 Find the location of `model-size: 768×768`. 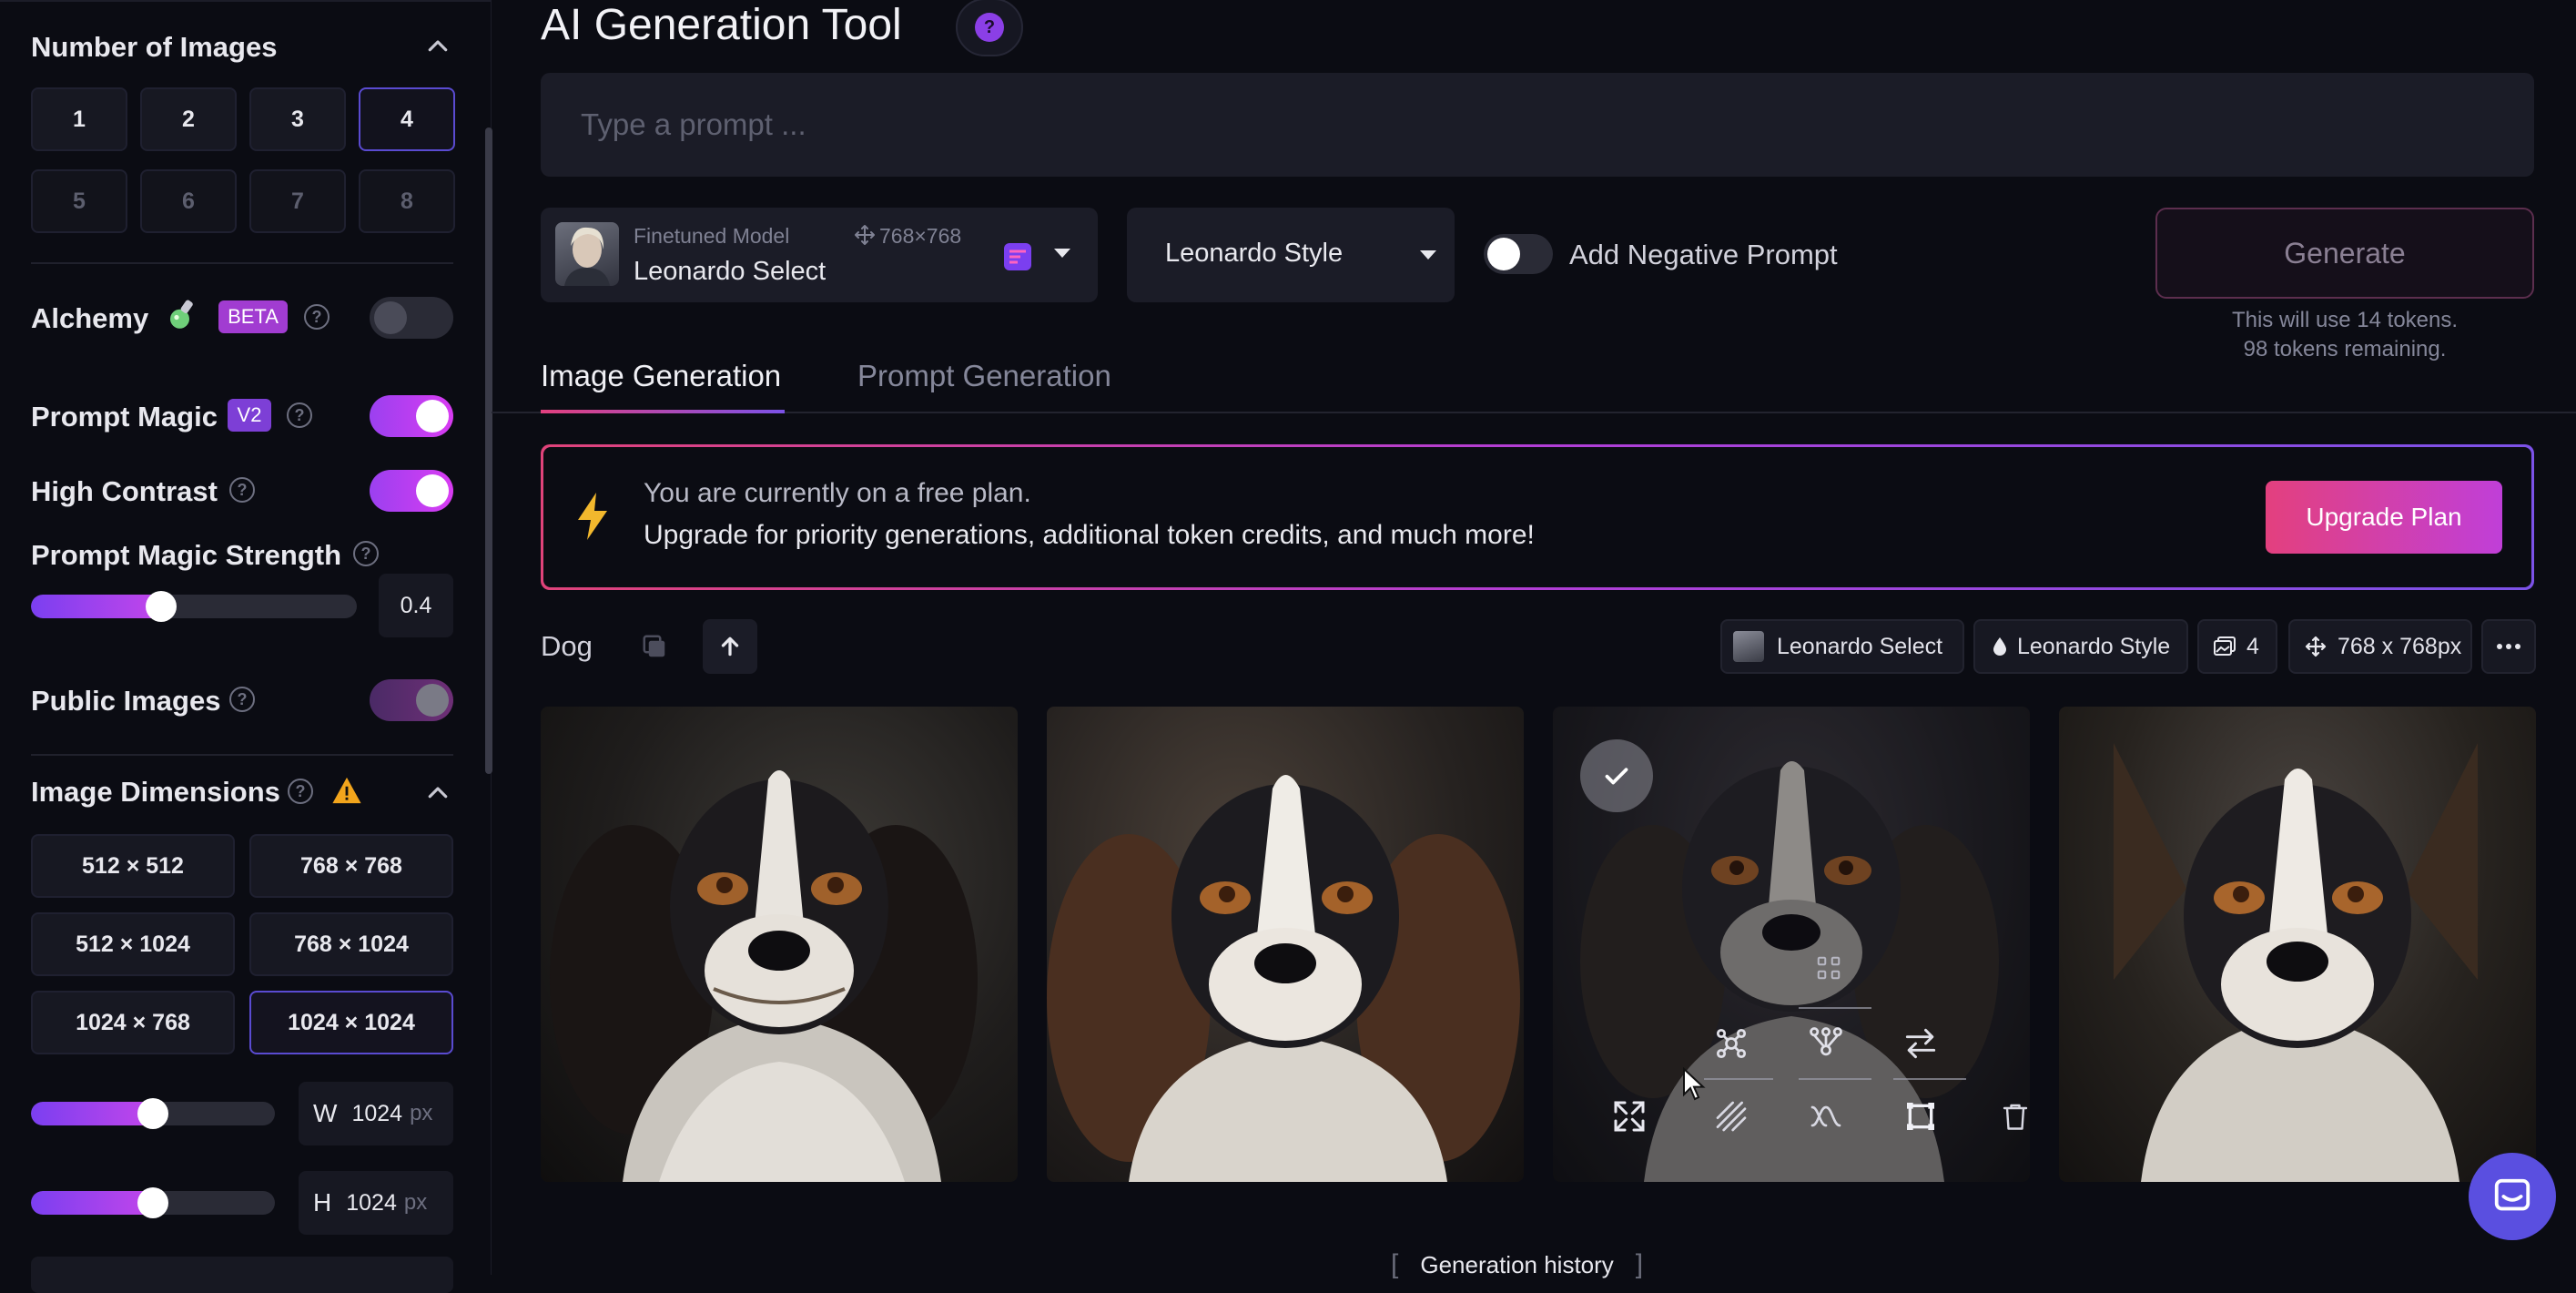

model-size: 768×768 is located at coordinates (920, 236).